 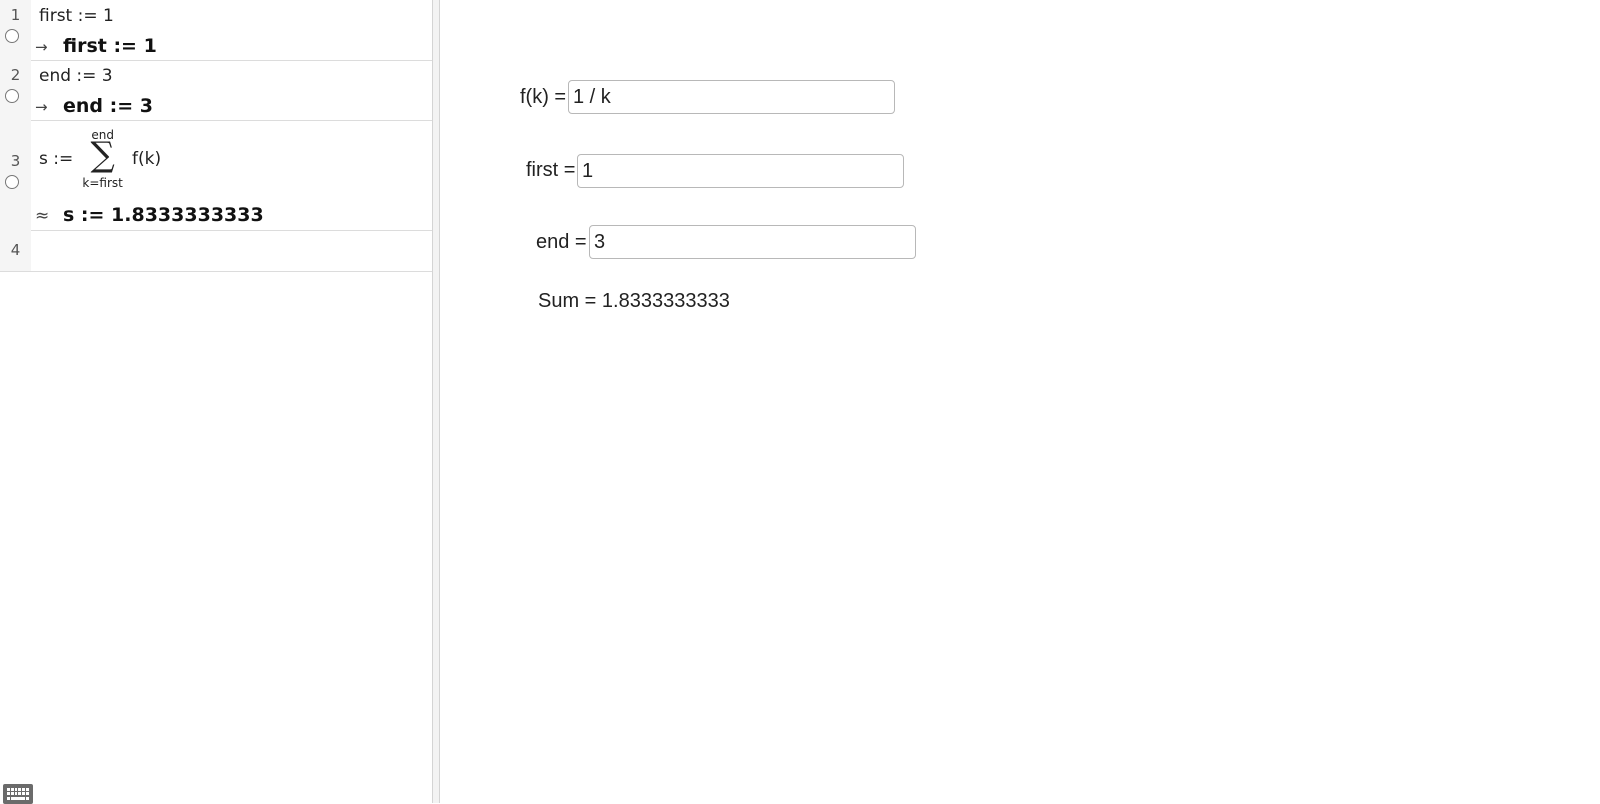 I want to click on cas-output: → end := 3, so click(x=94, y=106).